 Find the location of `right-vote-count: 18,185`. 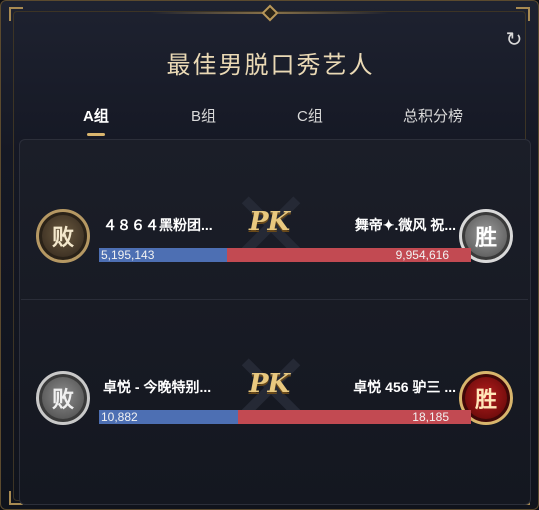

right-vote-count: 18,185 is located at coordinates (430, 417).